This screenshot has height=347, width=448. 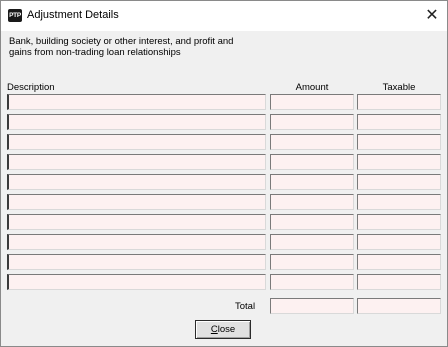 What do you see at coordinates (245, 306) in the screenshot?
I see `total-label: Total` at bounding box center [245, 306].